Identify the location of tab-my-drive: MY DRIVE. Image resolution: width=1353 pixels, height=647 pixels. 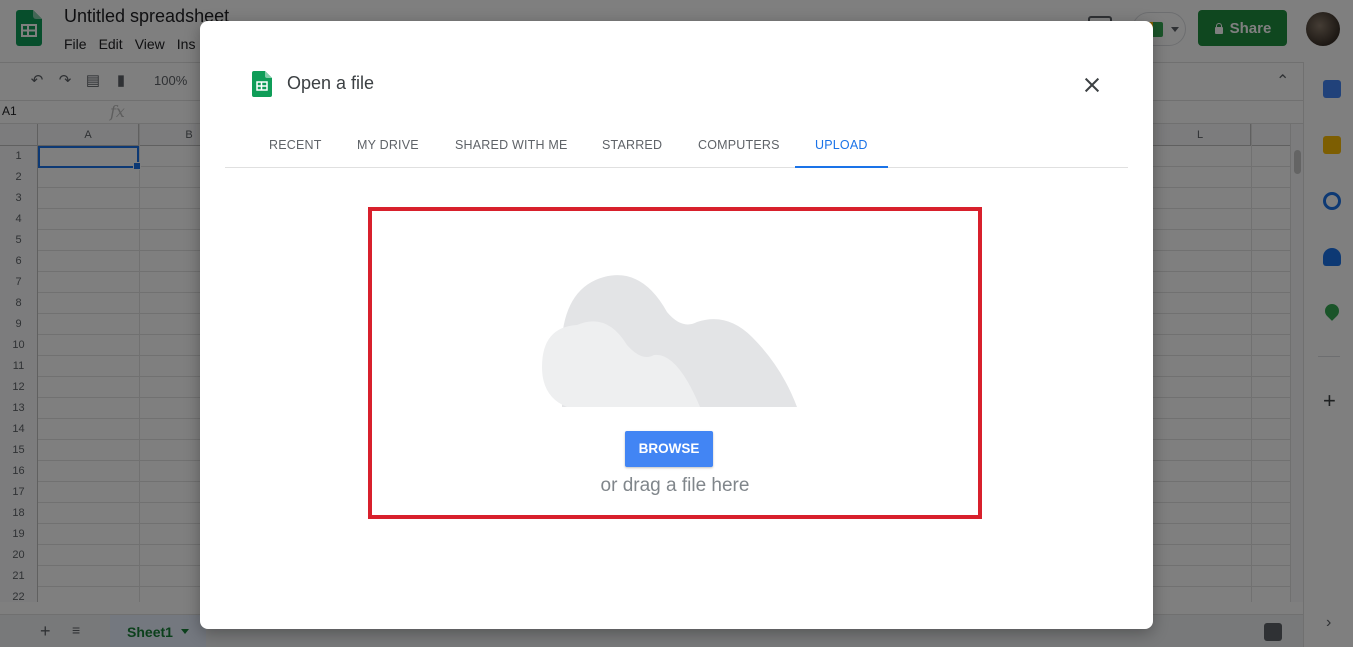
(388, 146).